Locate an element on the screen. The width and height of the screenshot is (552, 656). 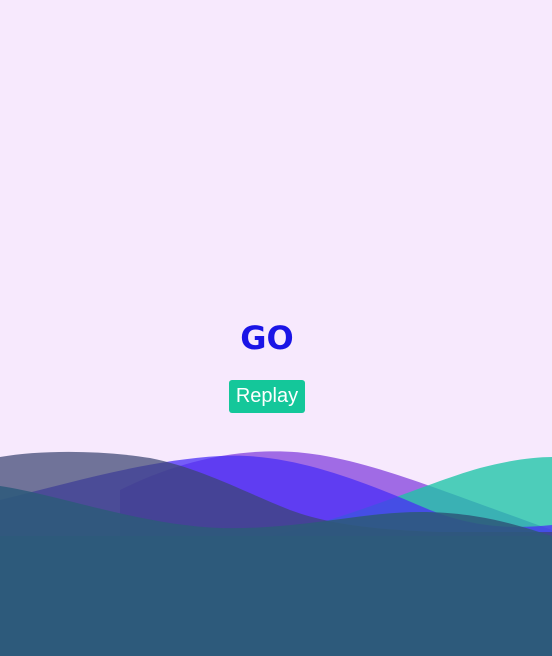
status-text: GO is located at coordinates (267, 338).